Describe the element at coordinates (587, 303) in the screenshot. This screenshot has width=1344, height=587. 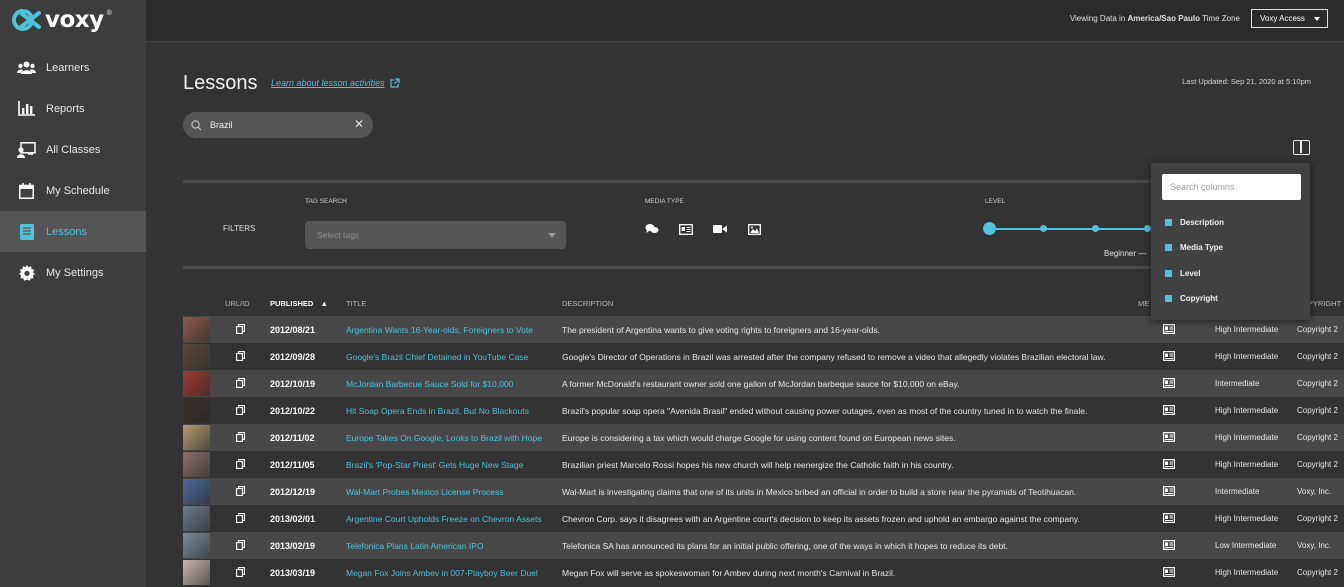
I see `col-description: DESCRIPTION` at that location.